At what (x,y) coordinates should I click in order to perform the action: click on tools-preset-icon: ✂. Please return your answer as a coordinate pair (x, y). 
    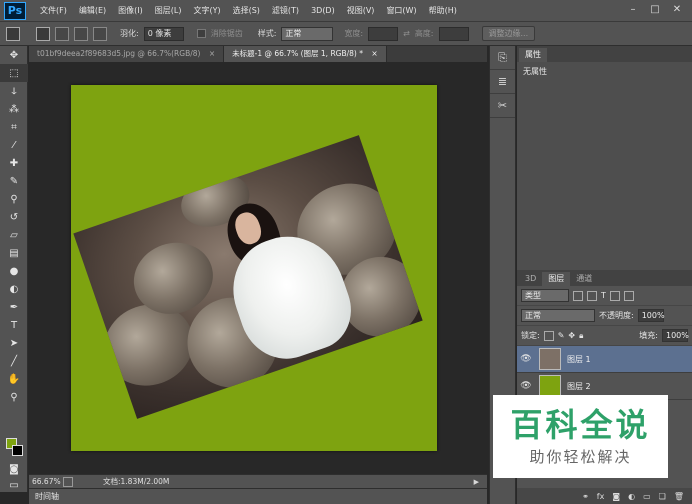
    Looking at the image, I should click on (502, 106).